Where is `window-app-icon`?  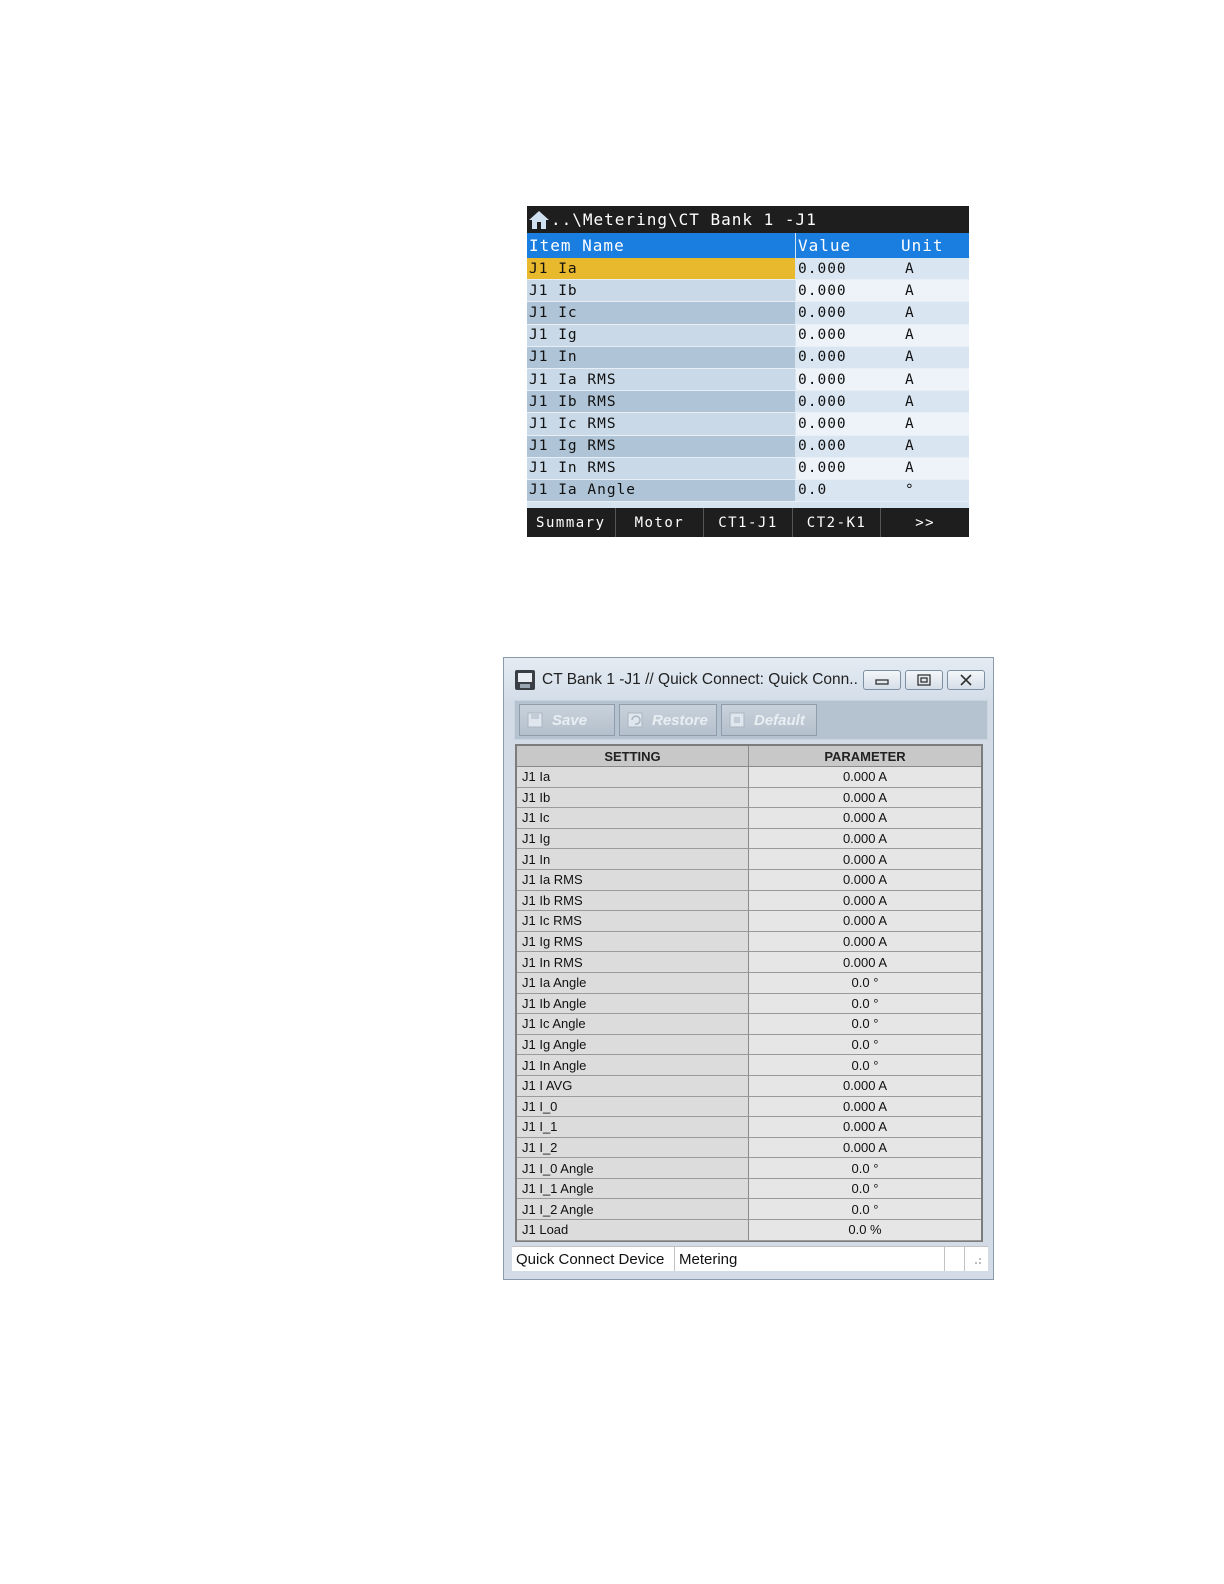 window-app-icon is located at coordinates (525, 680).